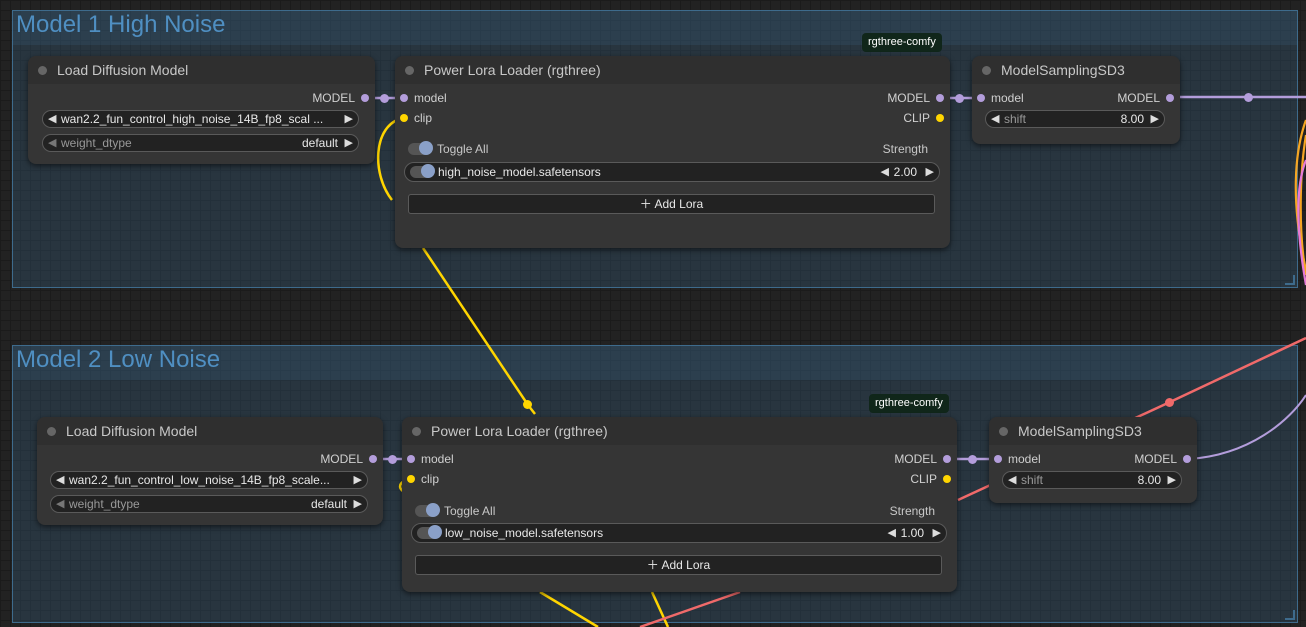 This screenshot has width=1306, height=627. Describe the element at coordinates (1080, 431) in the screenshot. I see `node-title: ModelSamplingSD3` at that location.